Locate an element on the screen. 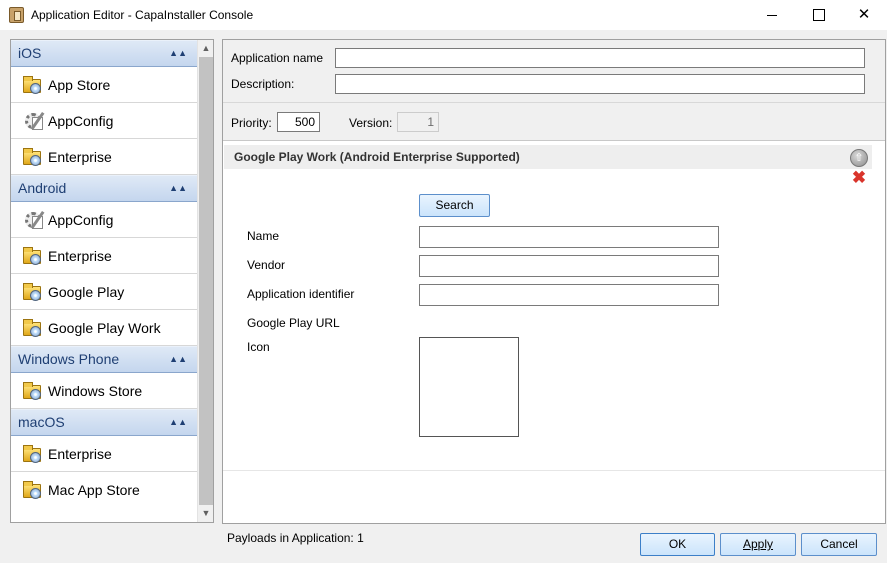 Image resolution: width=887 pixels, height=563 pixels. apply-button-label: Apply is located at coordinates (758, 544).